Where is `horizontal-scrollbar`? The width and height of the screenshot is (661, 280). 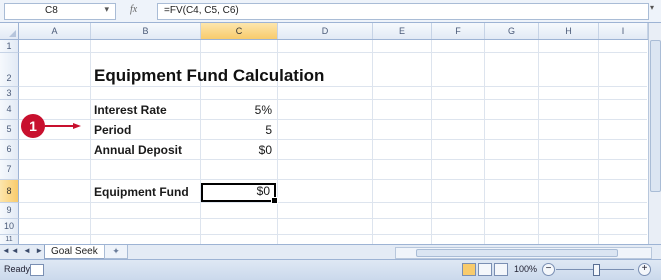
horizontal-scrollbar is located at coordinates (523, 253).